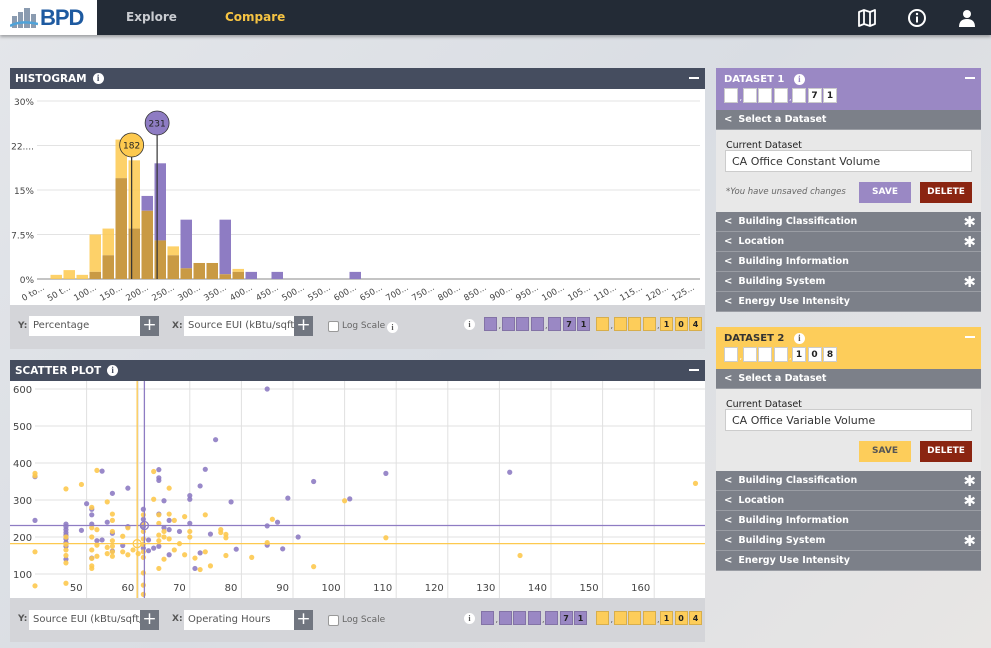  What do you see at coordinates (967, 18) in the screenshot?
I see `user-icon` at bounding box center [967, 18].